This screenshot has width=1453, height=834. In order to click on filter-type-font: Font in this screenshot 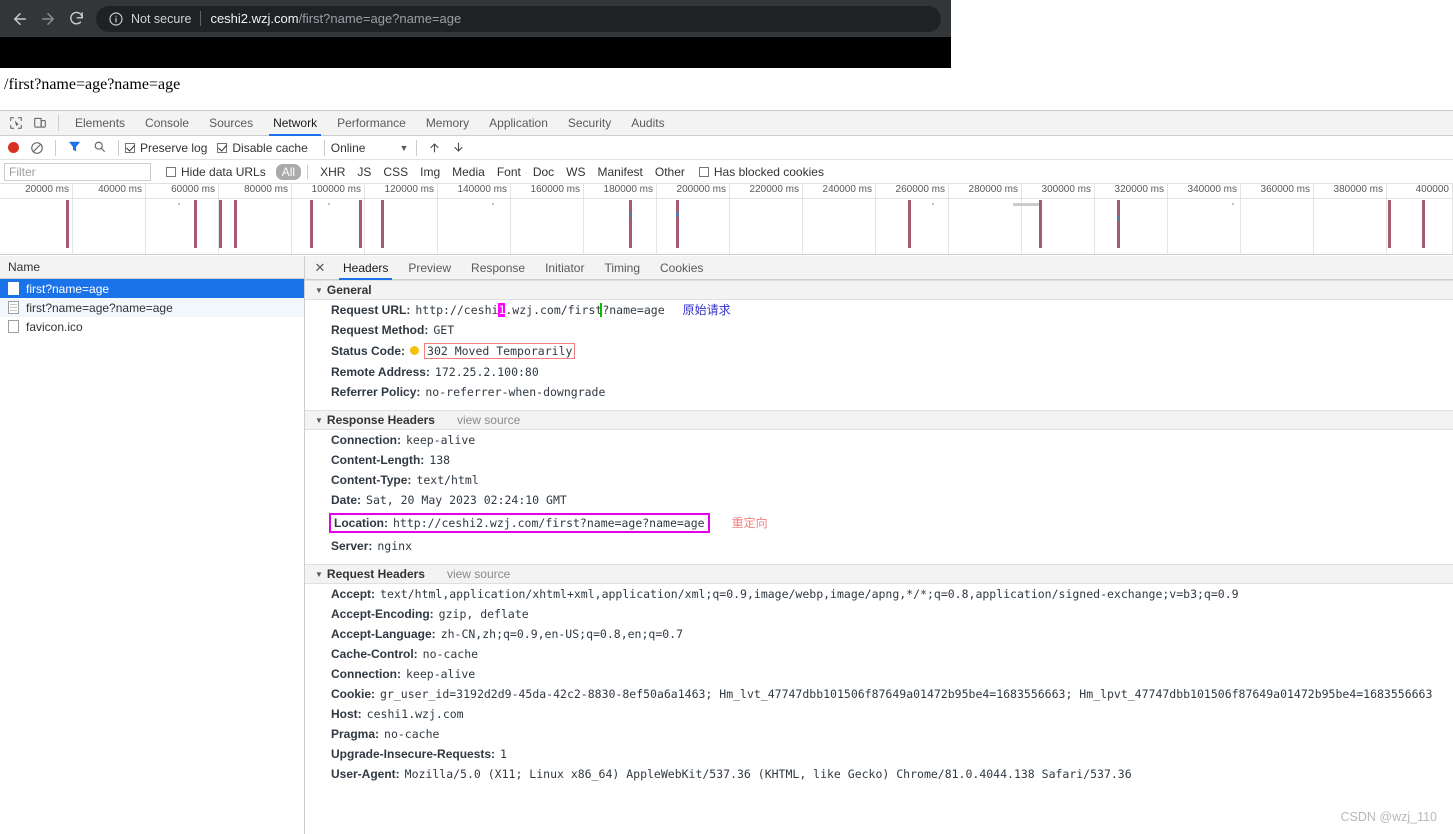, I will do `click(509, 172)`.